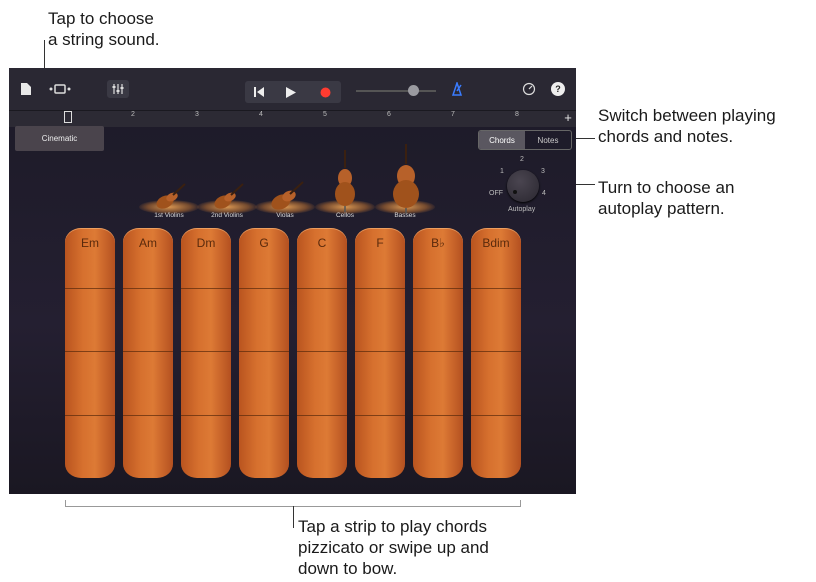  Describe the element at coordinates (325, 114) in the screenshot. I see `ruler-mark-5: 5` at that location.